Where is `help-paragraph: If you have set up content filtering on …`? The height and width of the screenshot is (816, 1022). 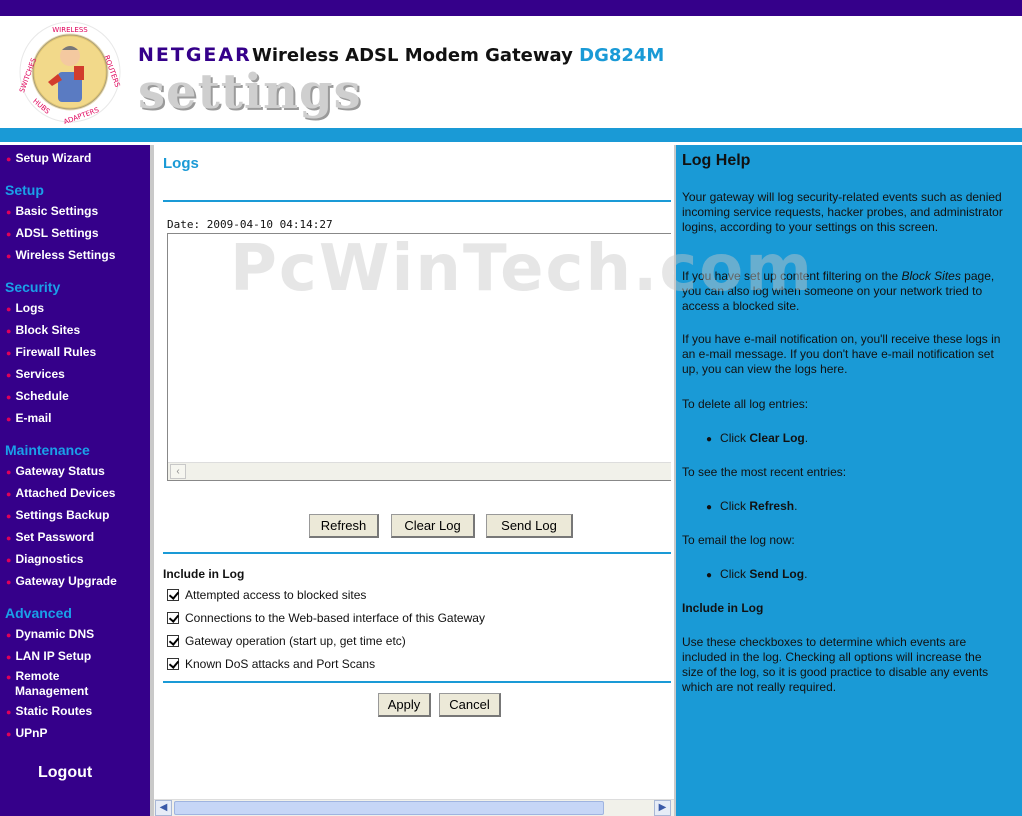
help-paragraph: If you have set up content filtering on … is located at coordinates (843, 291).